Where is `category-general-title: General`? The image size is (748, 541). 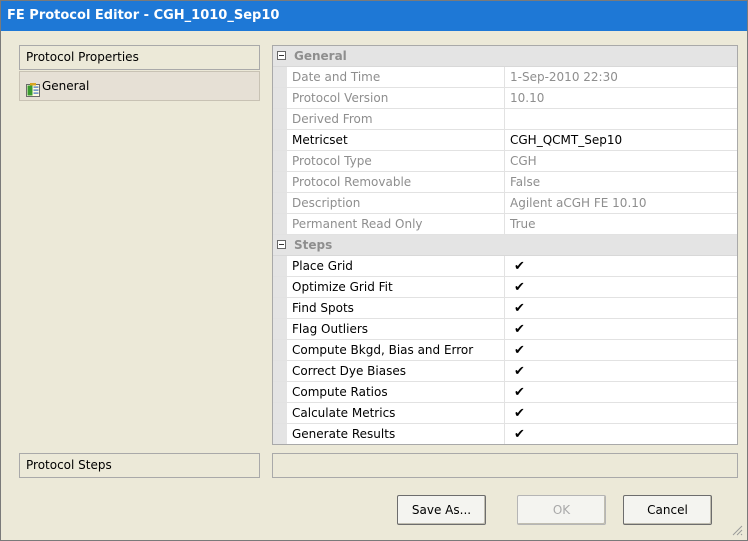
category-general-title: General is located at coordinates (320, 56).